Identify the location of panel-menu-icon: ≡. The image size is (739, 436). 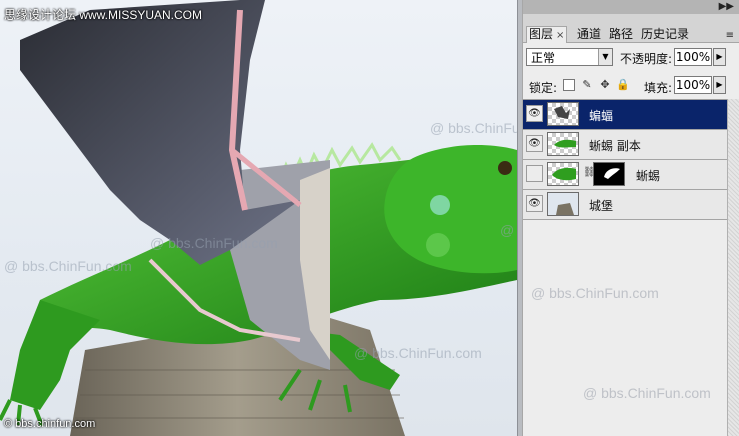
(730, 35).